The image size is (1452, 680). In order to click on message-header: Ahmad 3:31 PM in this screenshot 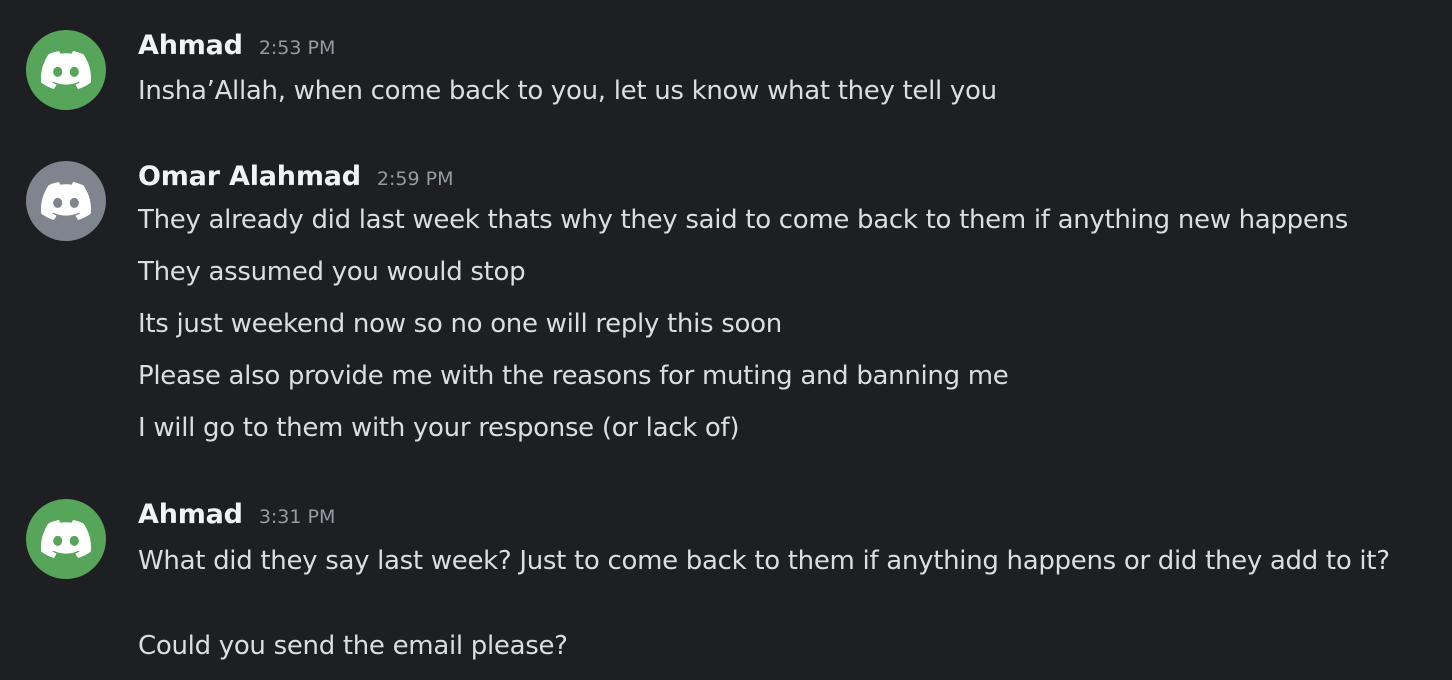, I will do `click(236, 514)`.